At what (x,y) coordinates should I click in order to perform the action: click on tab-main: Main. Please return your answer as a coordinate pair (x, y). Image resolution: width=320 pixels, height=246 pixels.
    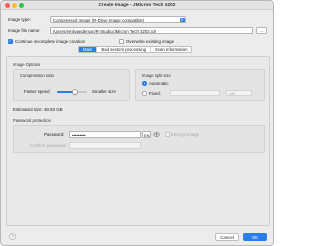
    Looking at the image, I should click on (88, 49).